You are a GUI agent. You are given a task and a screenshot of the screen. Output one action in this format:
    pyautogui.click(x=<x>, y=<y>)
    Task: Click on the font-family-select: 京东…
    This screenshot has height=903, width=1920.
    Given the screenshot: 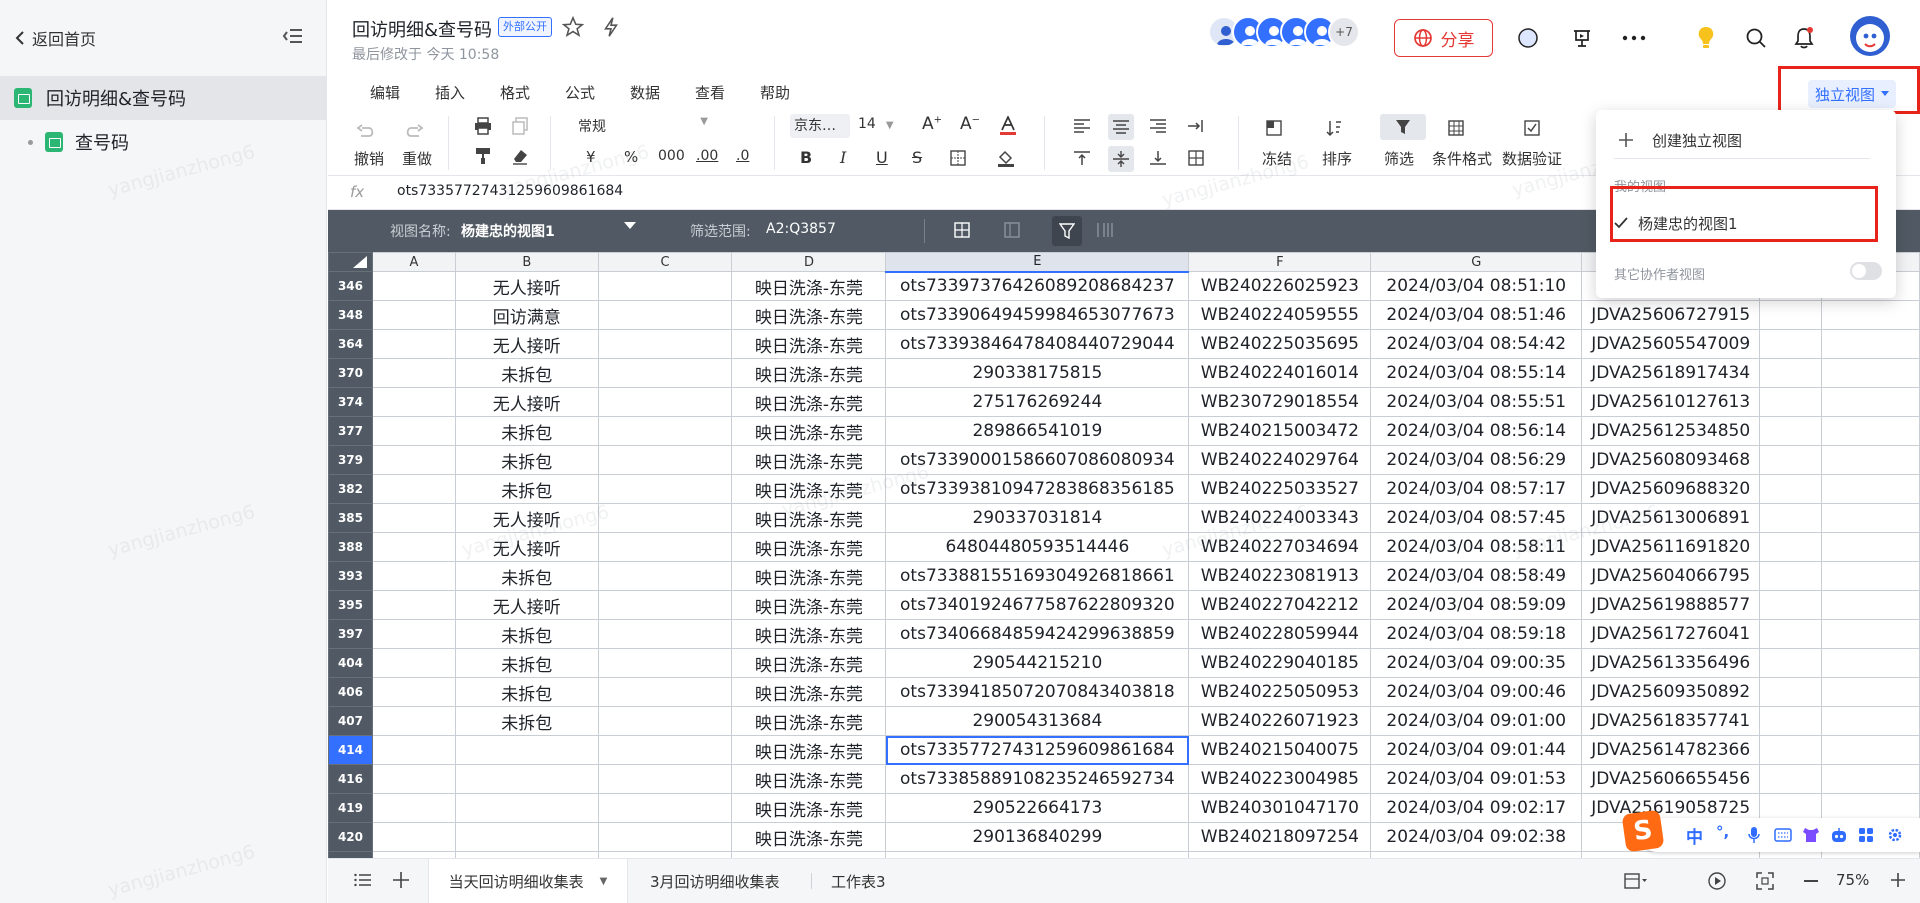 What is the action you would take?
    pyautogui.click(x=820, y=126)
    